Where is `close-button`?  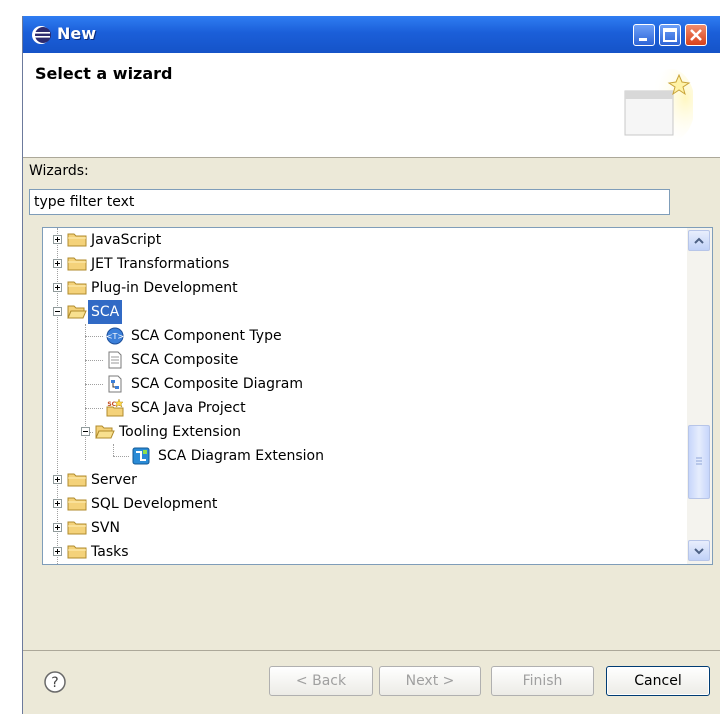 close-button is located at coordinates (696, 35).